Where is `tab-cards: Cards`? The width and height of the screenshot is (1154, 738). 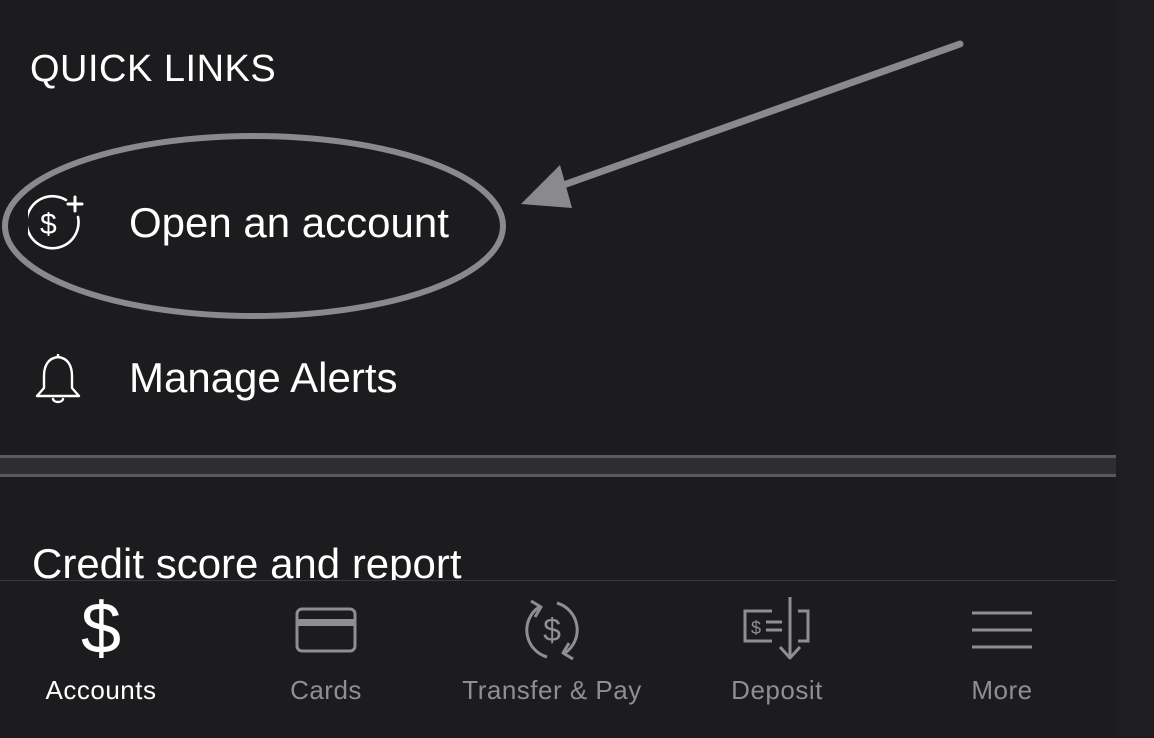 tab-cards: Cards is located at coordinates (326, 651).